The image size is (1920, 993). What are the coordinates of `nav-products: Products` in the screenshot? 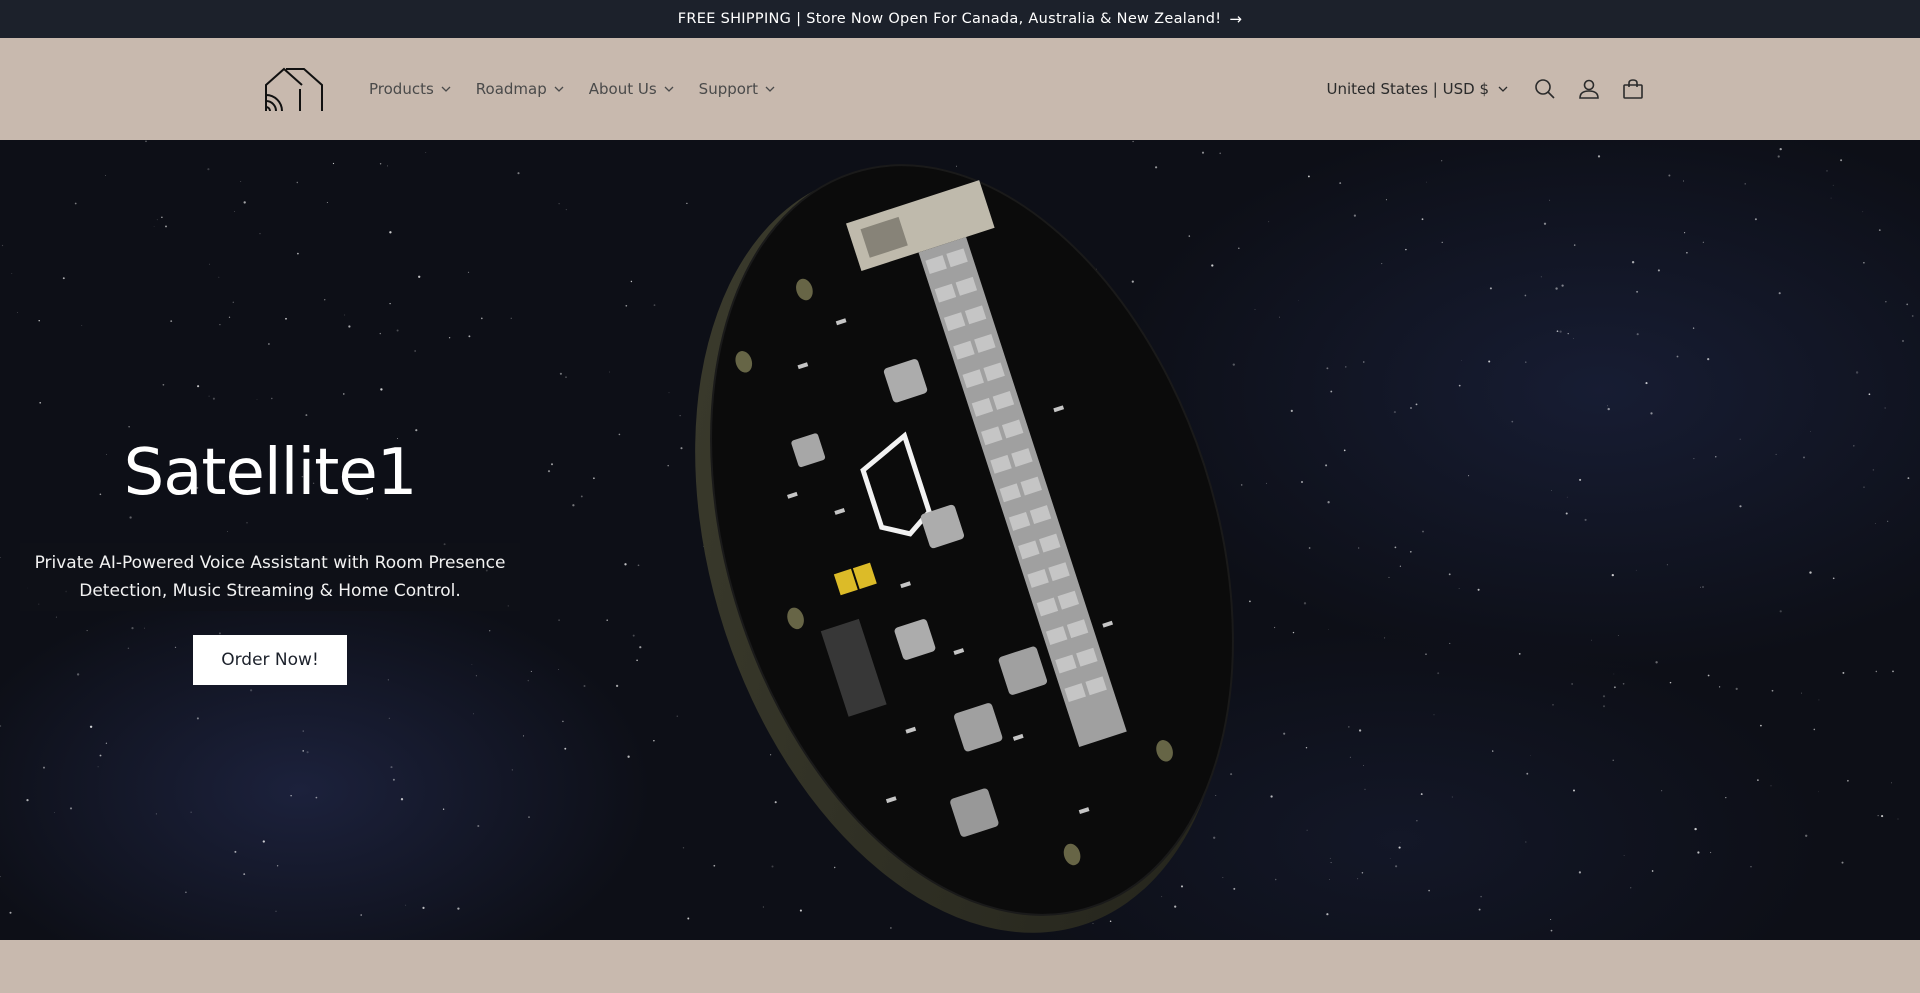 It's located at (410, 89).